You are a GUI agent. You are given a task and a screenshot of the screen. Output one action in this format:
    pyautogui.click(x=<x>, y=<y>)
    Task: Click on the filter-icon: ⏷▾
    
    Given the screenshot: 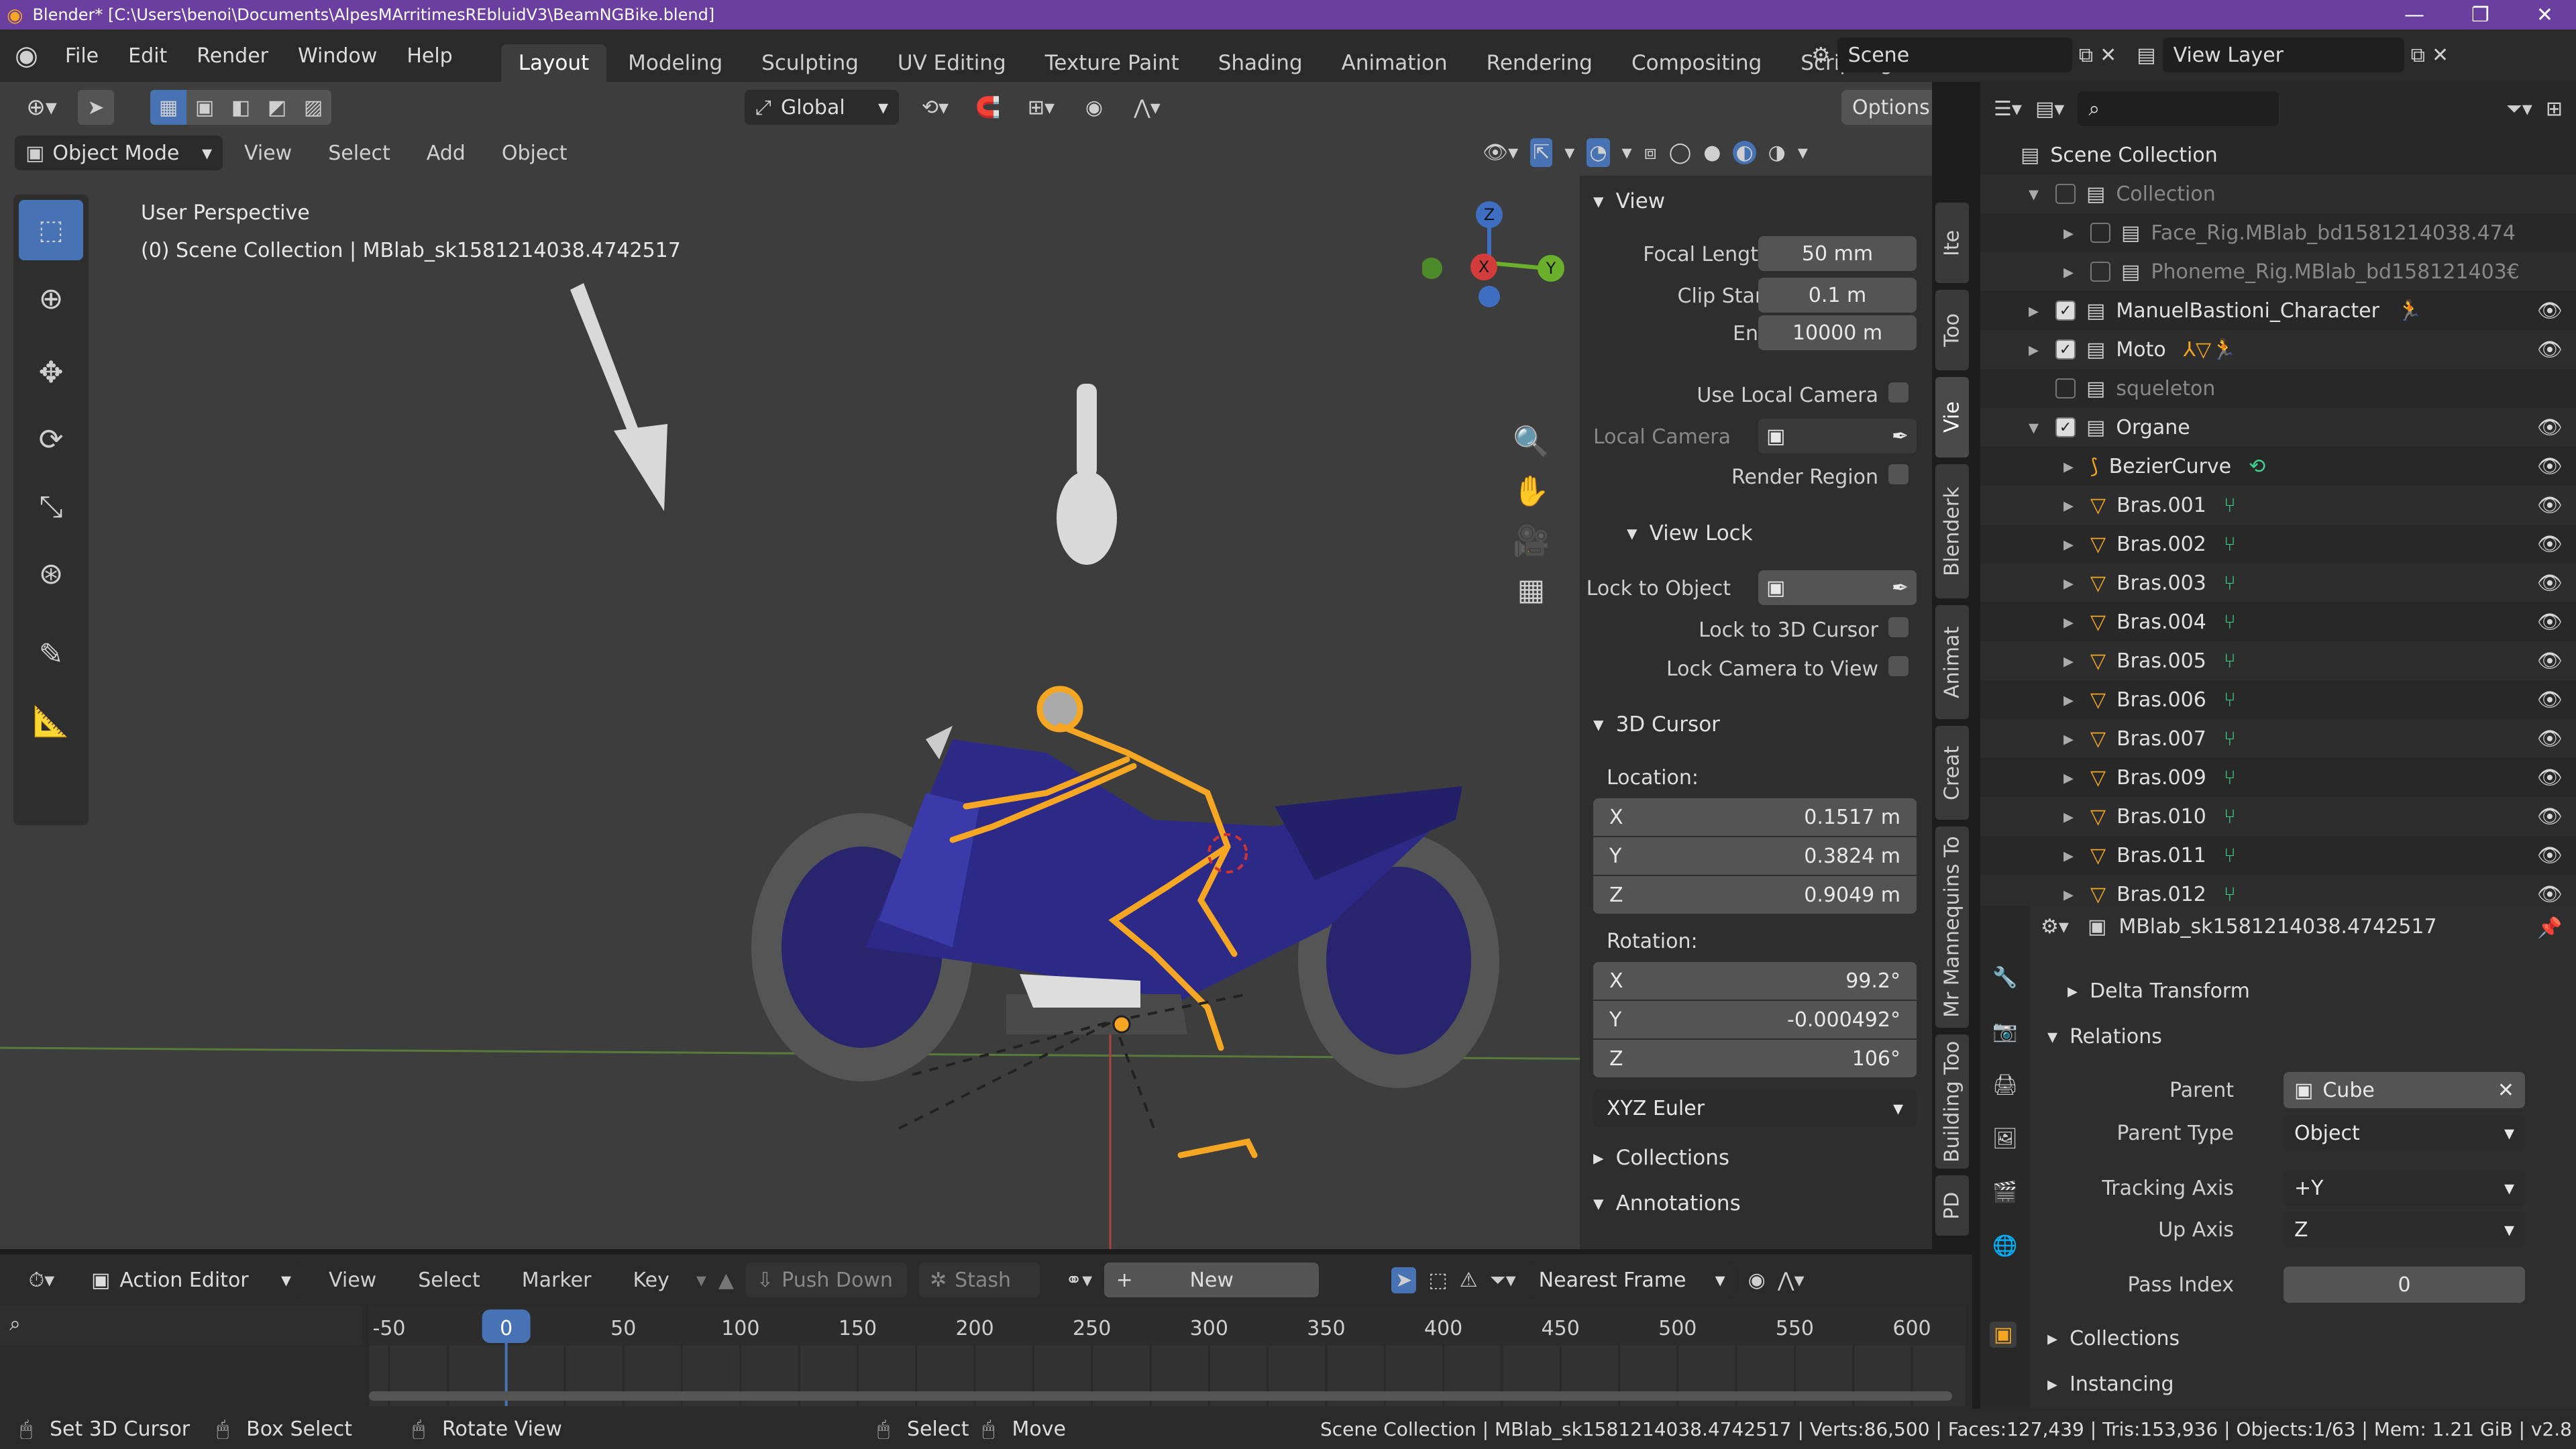 What is the action you would take?
    pyautogui.click(x=2519, y=109)
    